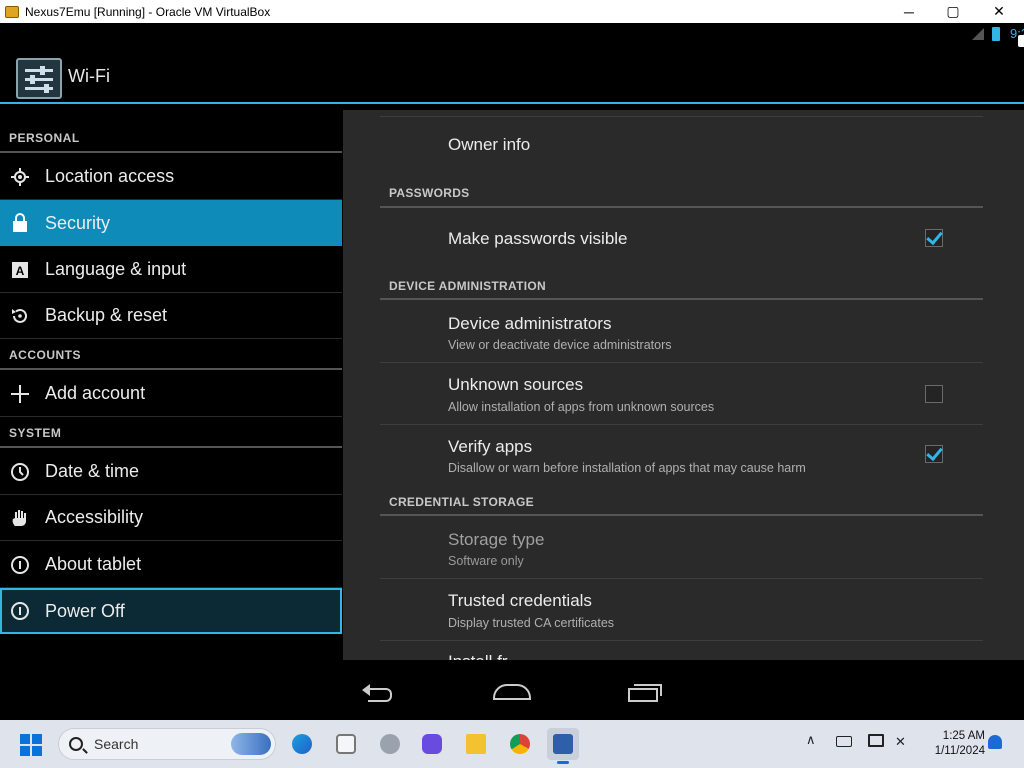 The image size is (1024, 768). Describe the element at coordinates (520, 744) in the screenshot. I see `chrome-icon` at that location.